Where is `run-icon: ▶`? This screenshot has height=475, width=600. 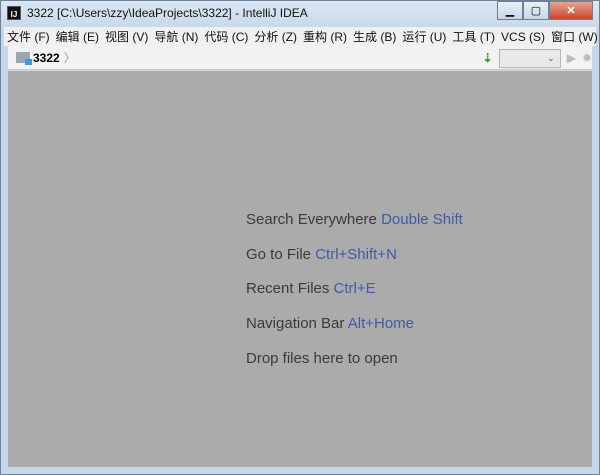 run-icon: ▶ is located at coordinates (571, 58).